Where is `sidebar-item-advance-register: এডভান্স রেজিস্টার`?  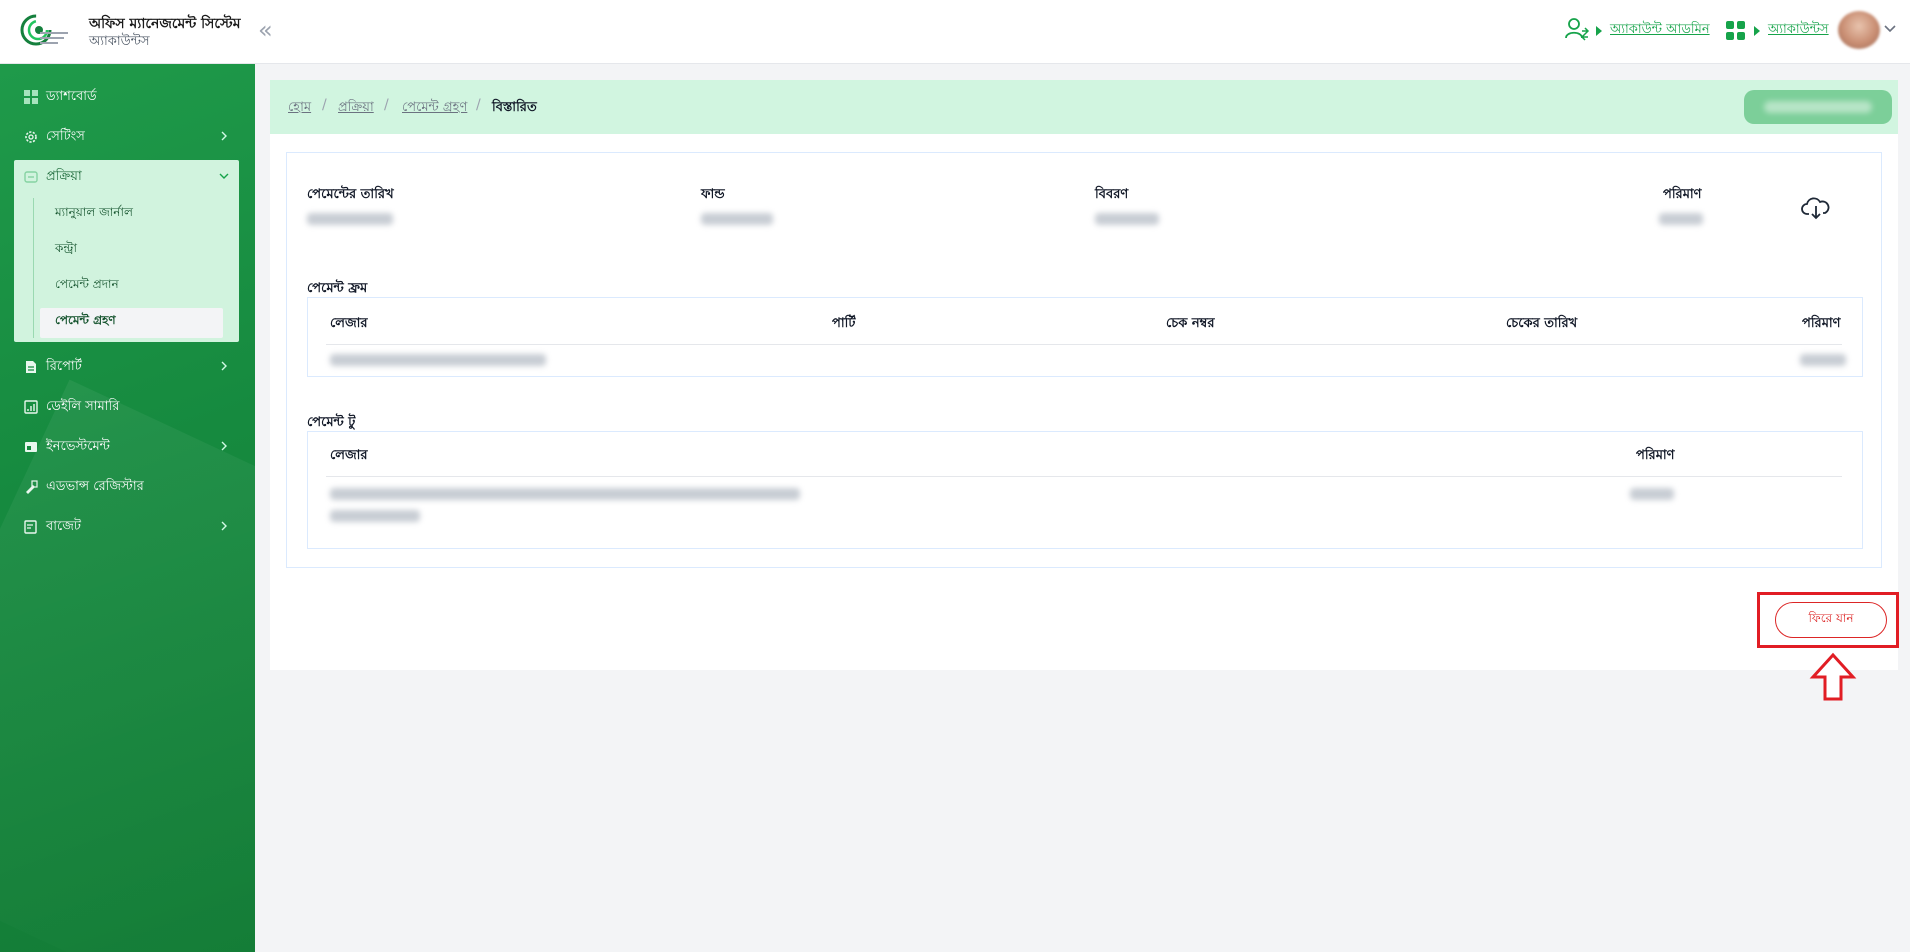 sidebar-item-advance-register: এডভান্স রেজিস্টার is located at coordinates (126, 487).